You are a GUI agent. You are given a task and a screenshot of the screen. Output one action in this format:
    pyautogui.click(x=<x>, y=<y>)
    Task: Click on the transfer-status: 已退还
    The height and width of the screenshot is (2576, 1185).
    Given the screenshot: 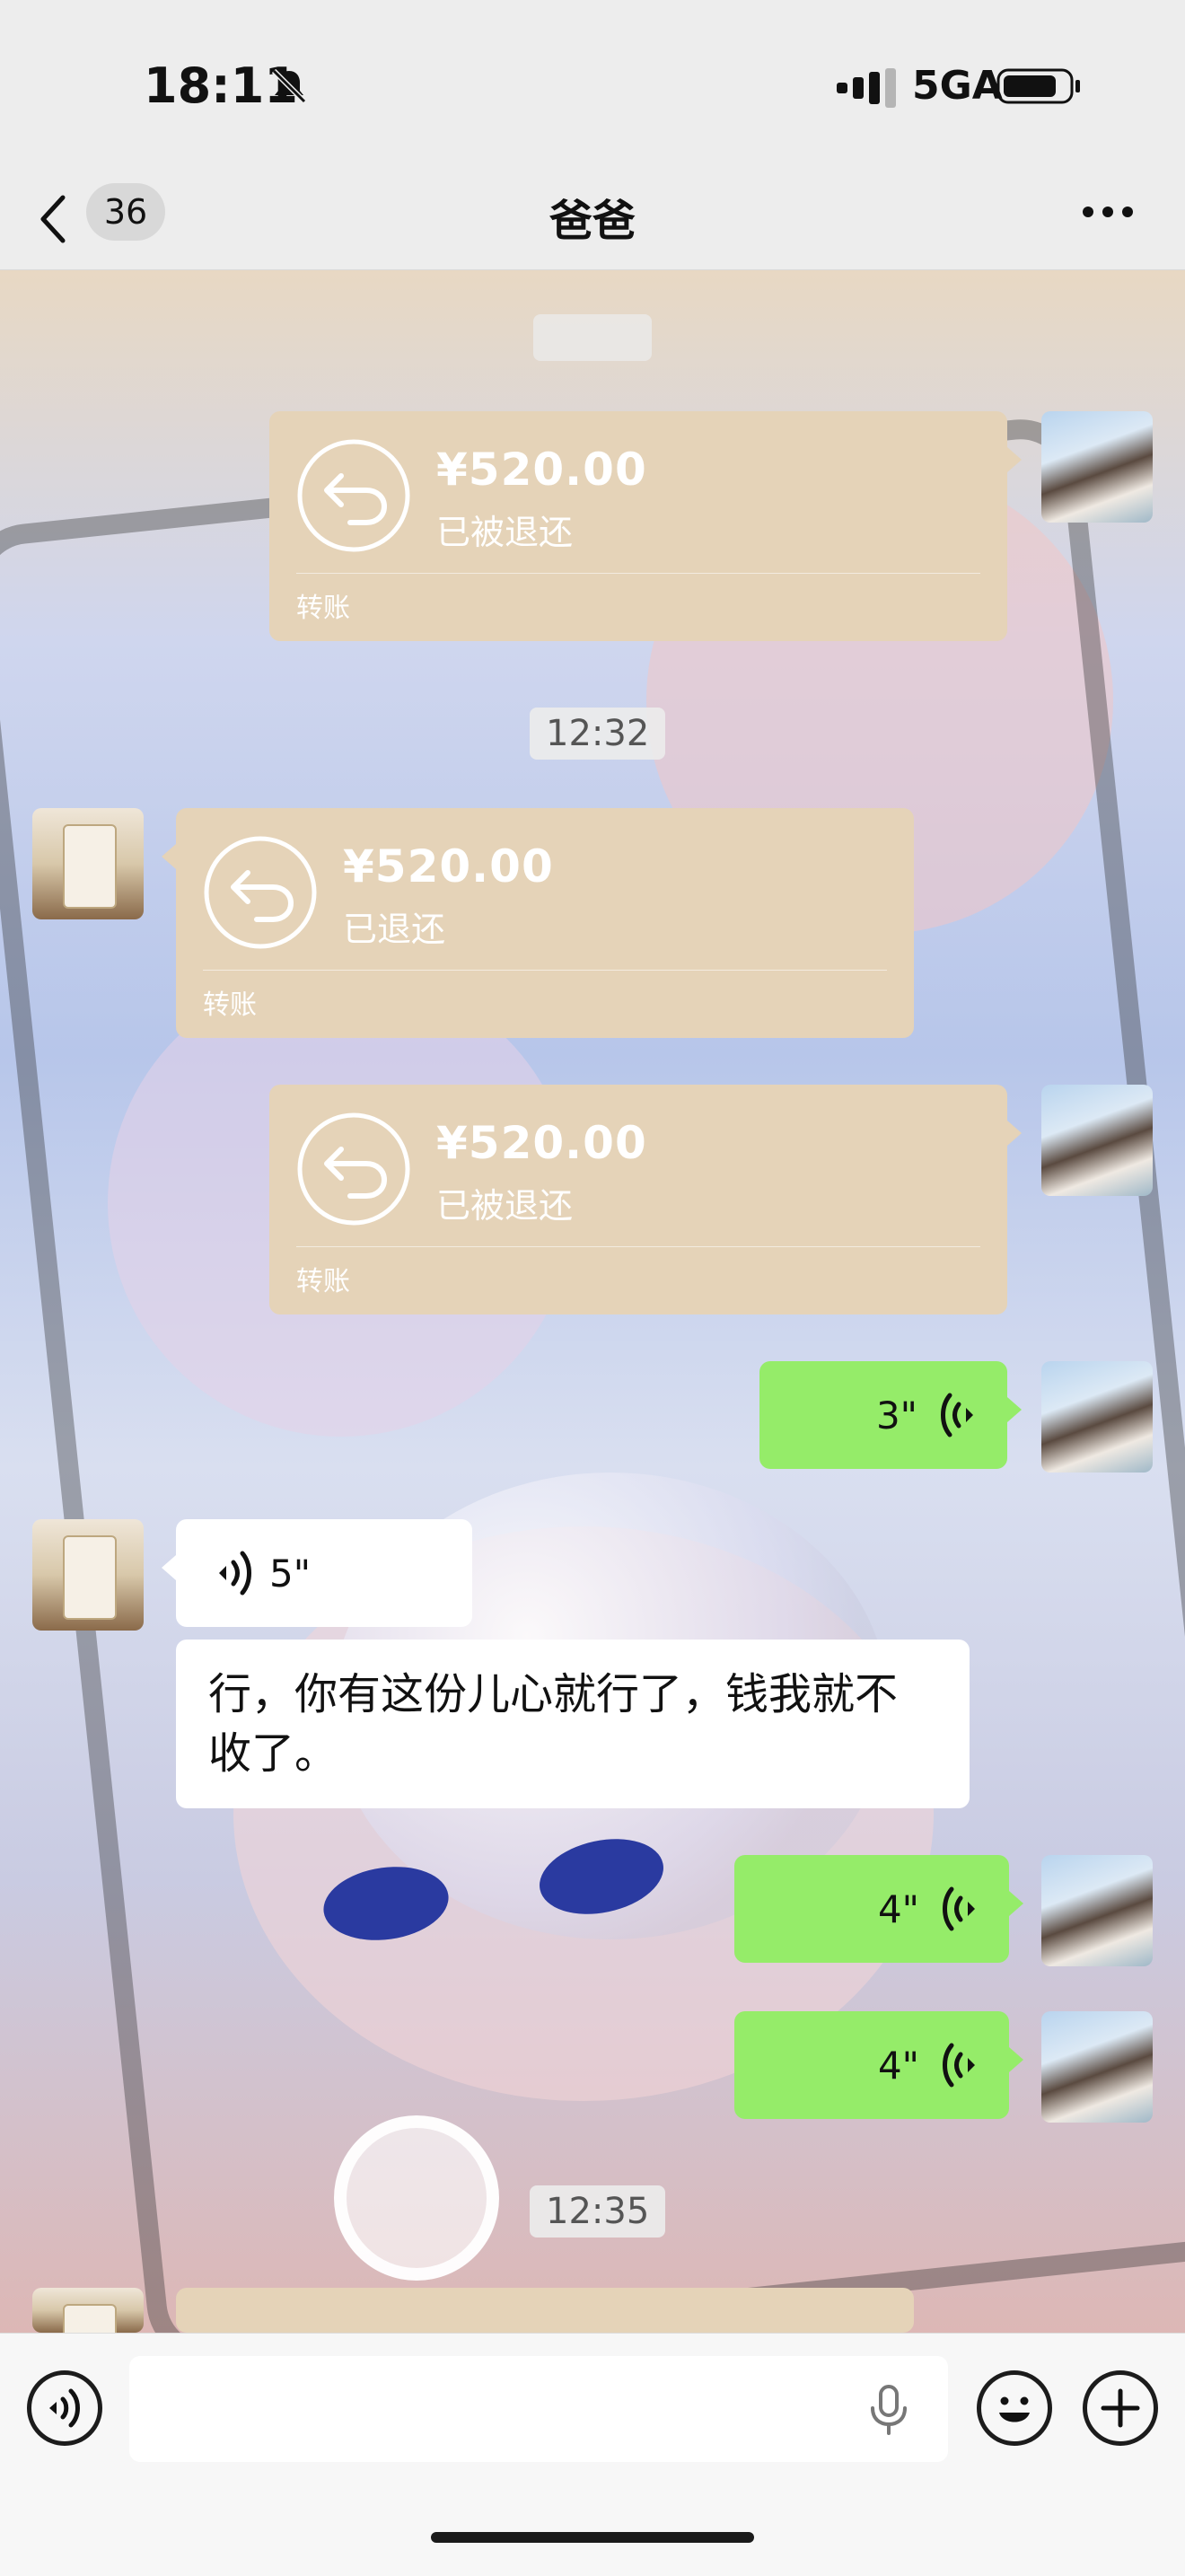 What is the action you would take?
    pyautogui.click(x=394, y=930)
    